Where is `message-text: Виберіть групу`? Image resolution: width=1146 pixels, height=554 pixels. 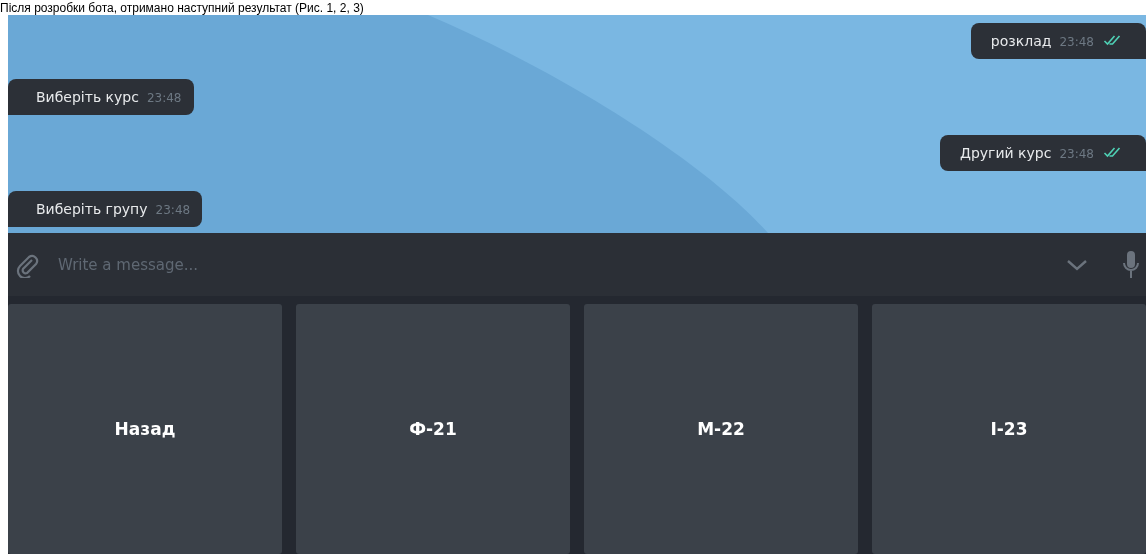 message-text: Виберіть групу is located at coordinates (92, 209).